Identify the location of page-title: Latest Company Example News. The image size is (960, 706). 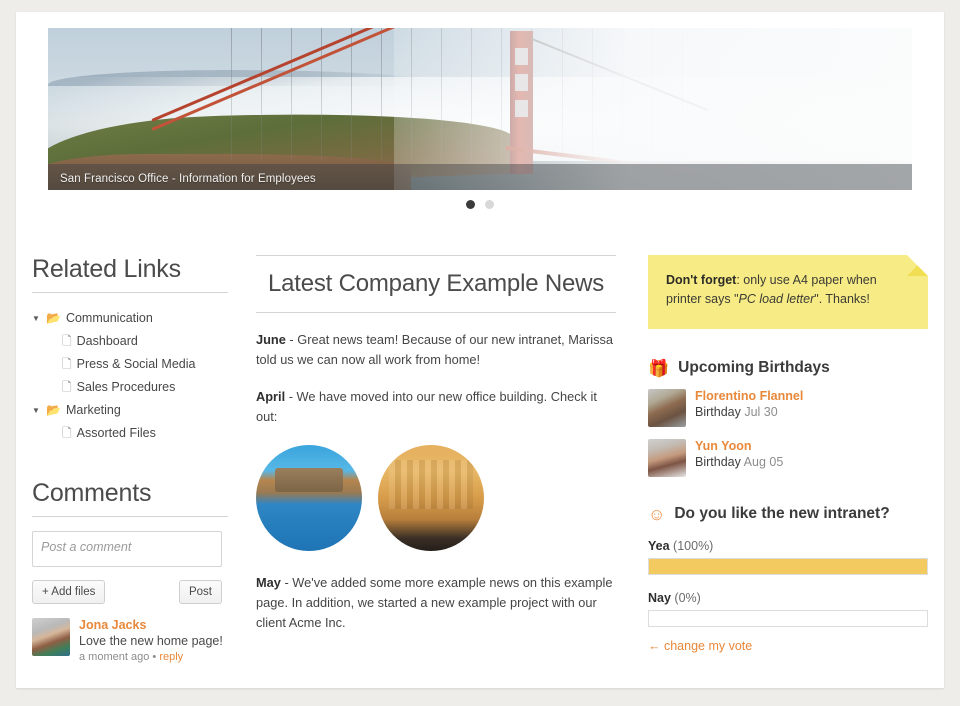
(436, 283).